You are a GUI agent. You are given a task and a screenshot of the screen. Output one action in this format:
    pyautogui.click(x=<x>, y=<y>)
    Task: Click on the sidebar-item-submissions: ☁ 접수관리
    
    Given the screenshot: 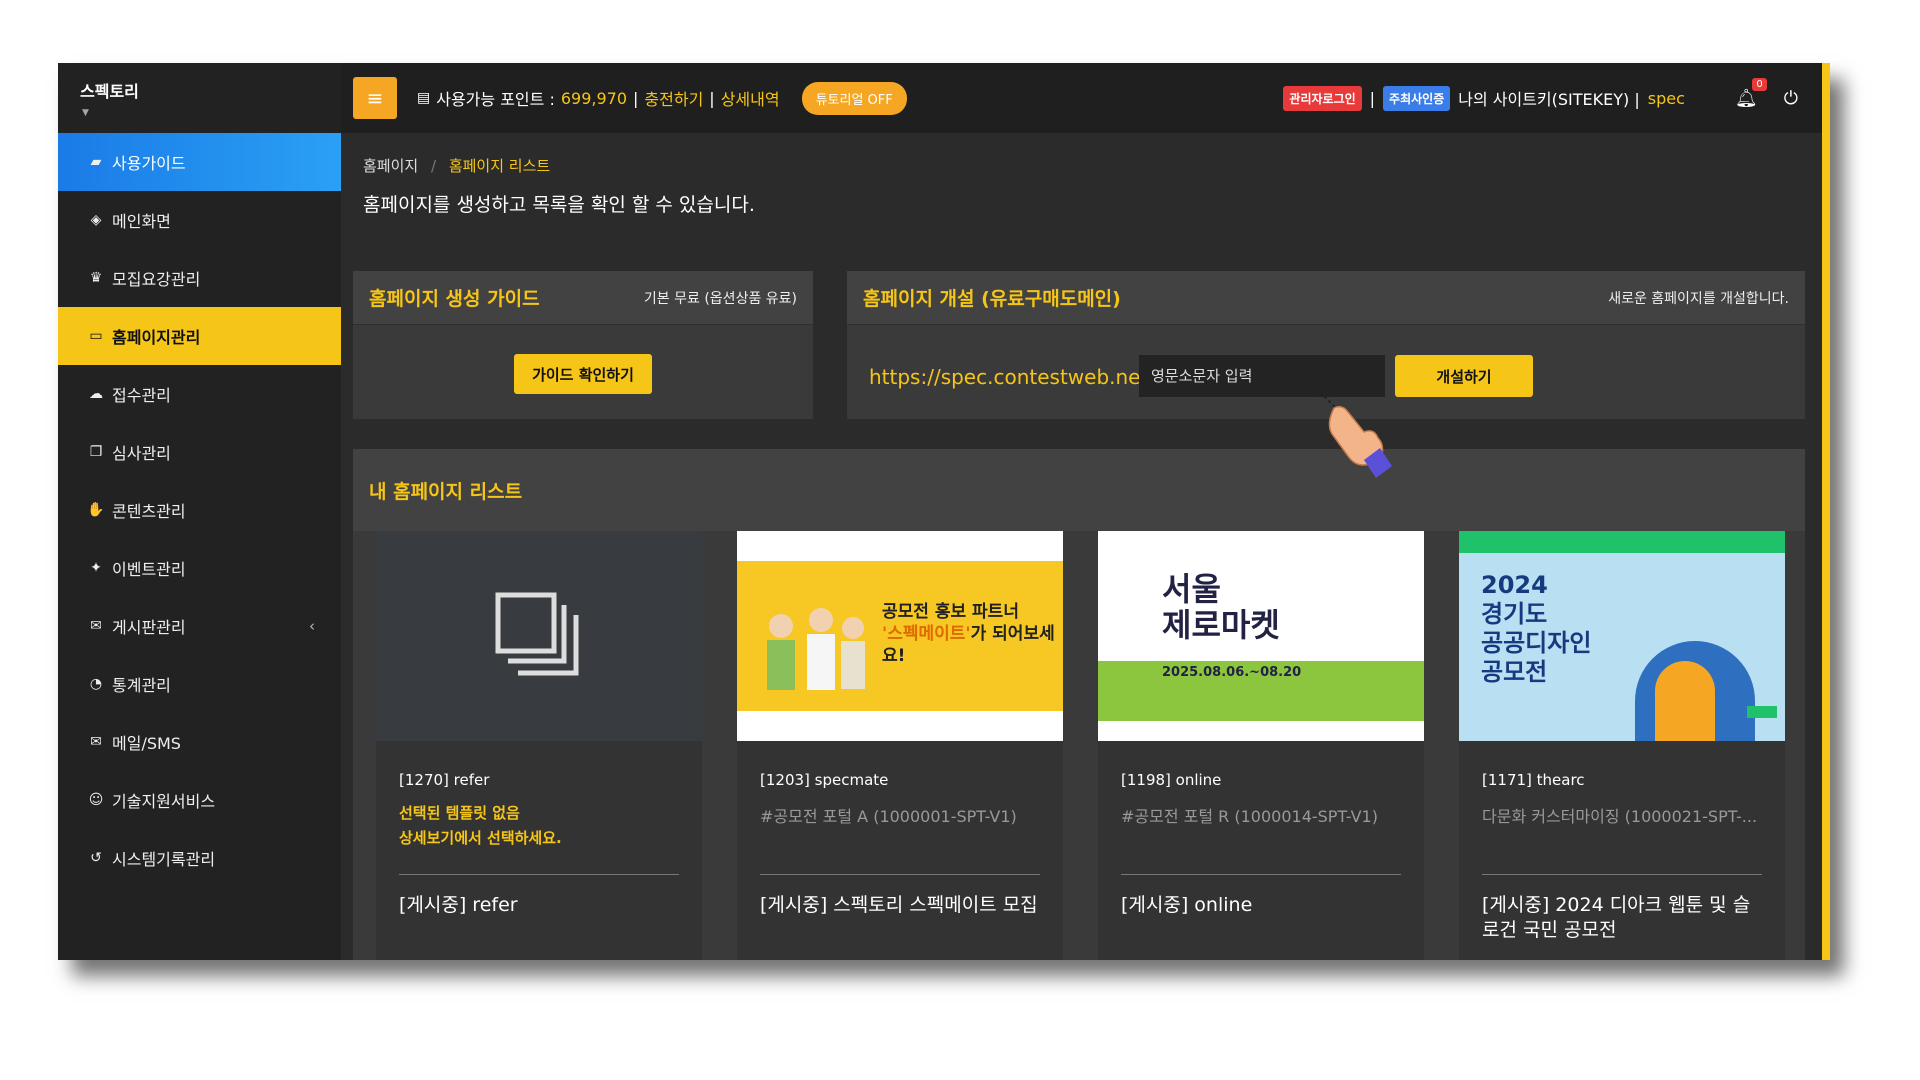 What is the action you would take?
    pyautogui.click(x=199, y=394)
    